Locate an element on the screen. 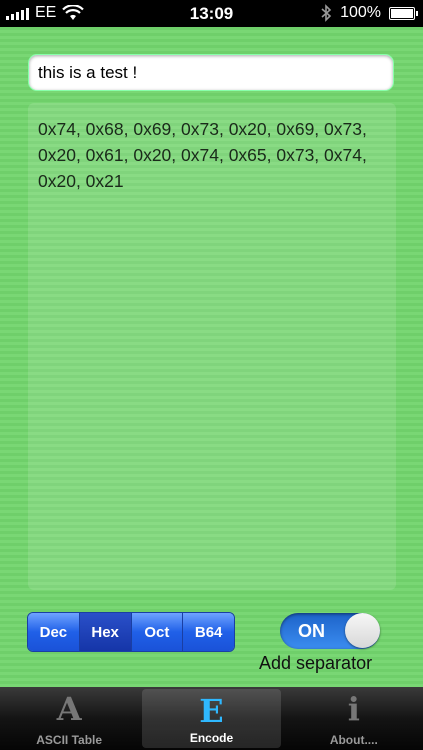 This screenshot has width=423, height=750. text-input: this is a test ! is located at coordinates (211, 72).